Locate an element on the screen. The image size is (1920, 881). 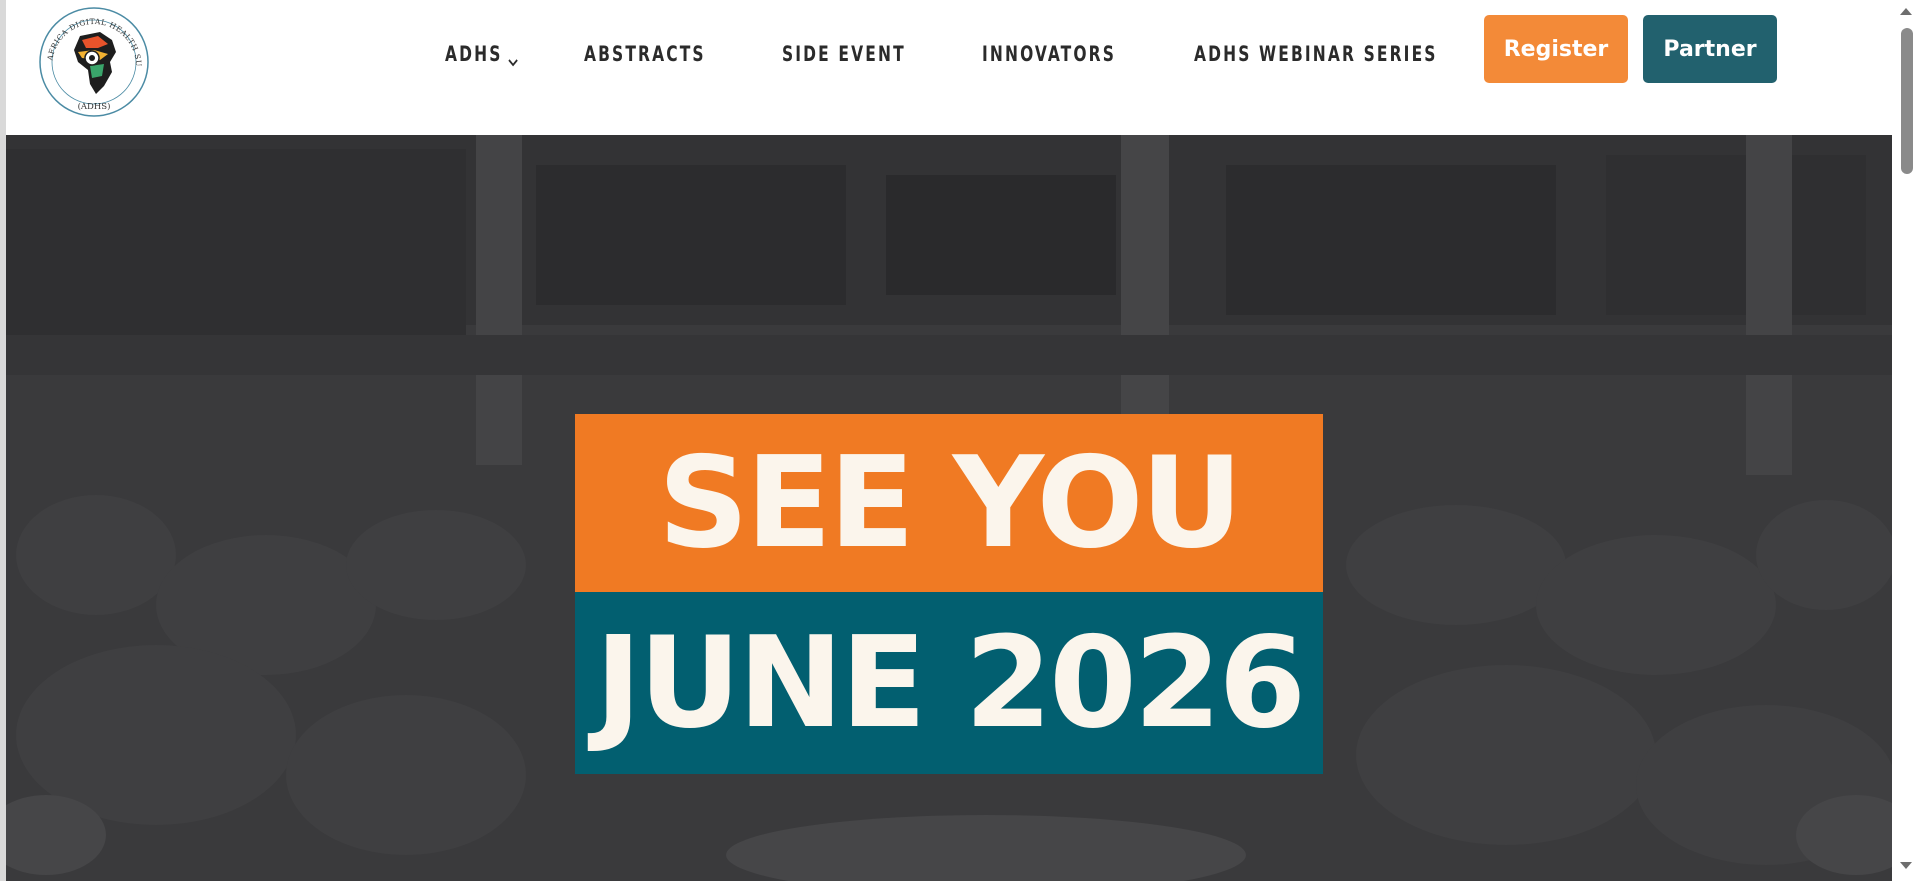
adhs-logo-emblem: AFRICA DIGITAL HEALTH SUMMIT (ADHS) is located at coordinates (91, 58).